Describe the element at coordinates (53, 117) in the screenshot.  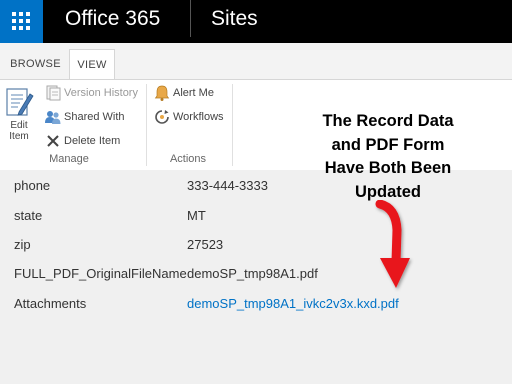
I see `shared-with-people-icon` at that location.